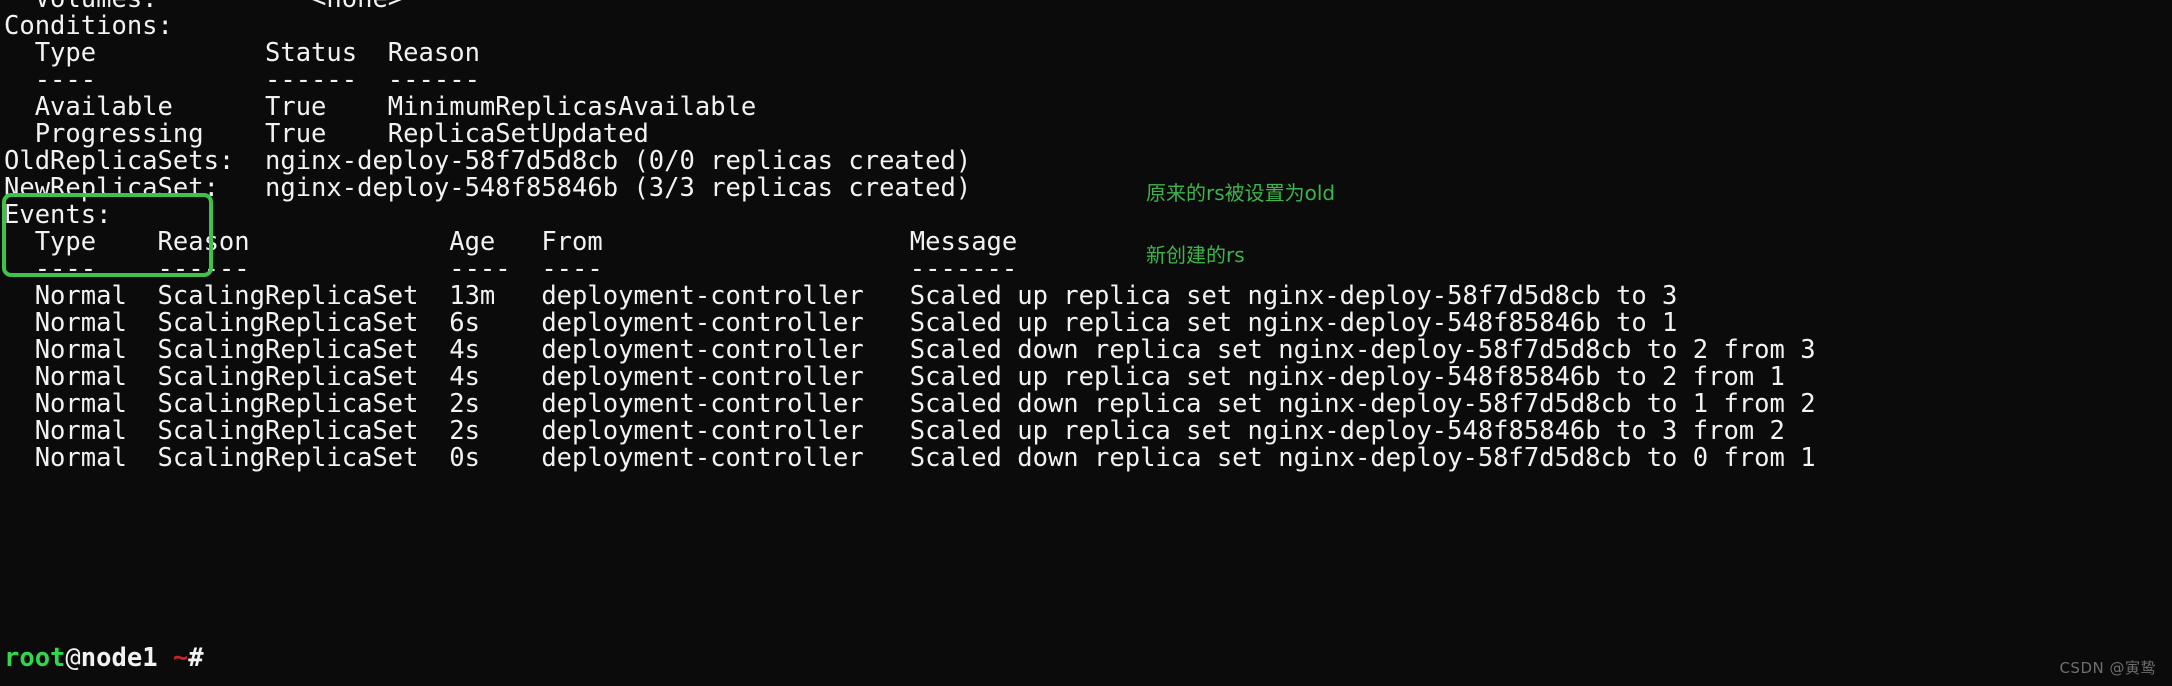 The width and height of the screenshot is (2172, 686). What do you see at coordinates (1086, 6) in the screenshot?
I see `output-line-volumes: Volumes: <none>` at bounding box center [1086, 6].